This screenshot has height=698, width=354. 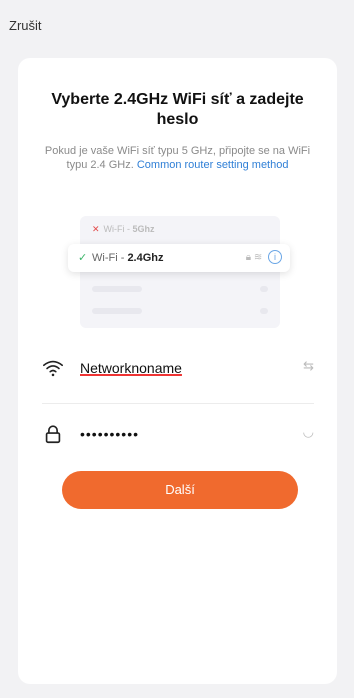 I want to click on row-24ghz-band: 2.4Ghz, so click(x=145, y=258).